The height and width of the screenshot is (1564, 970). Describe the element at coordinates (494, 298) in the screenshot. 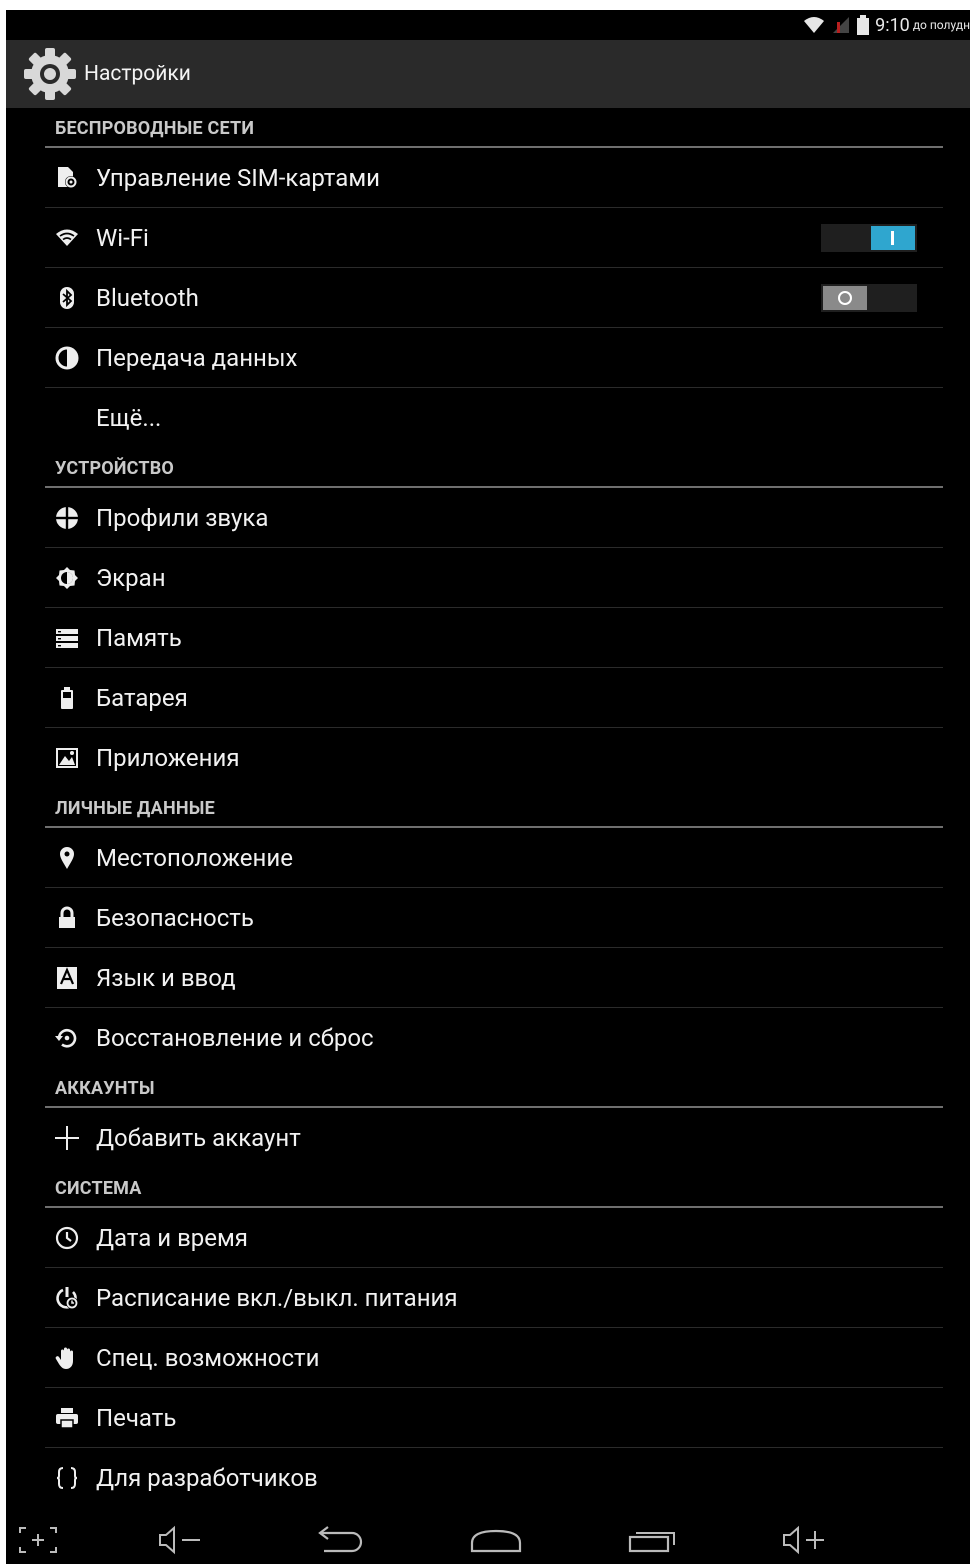

I see `settings-item-bluetooth: Bluetooth` at that location.